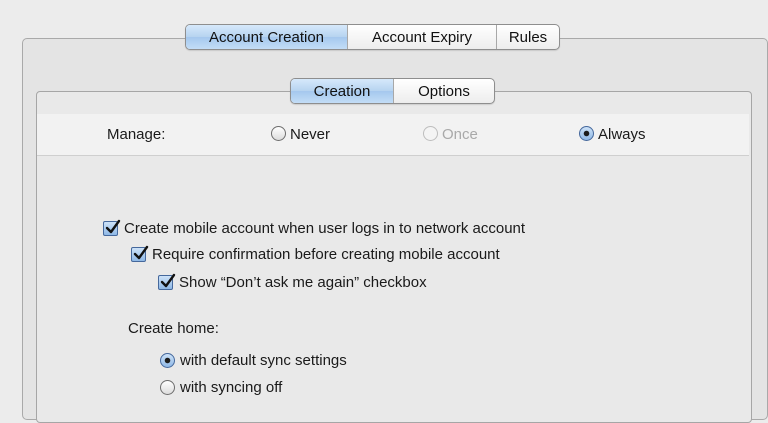  I want to click on manage-label: Manage:, so click(136, 134).